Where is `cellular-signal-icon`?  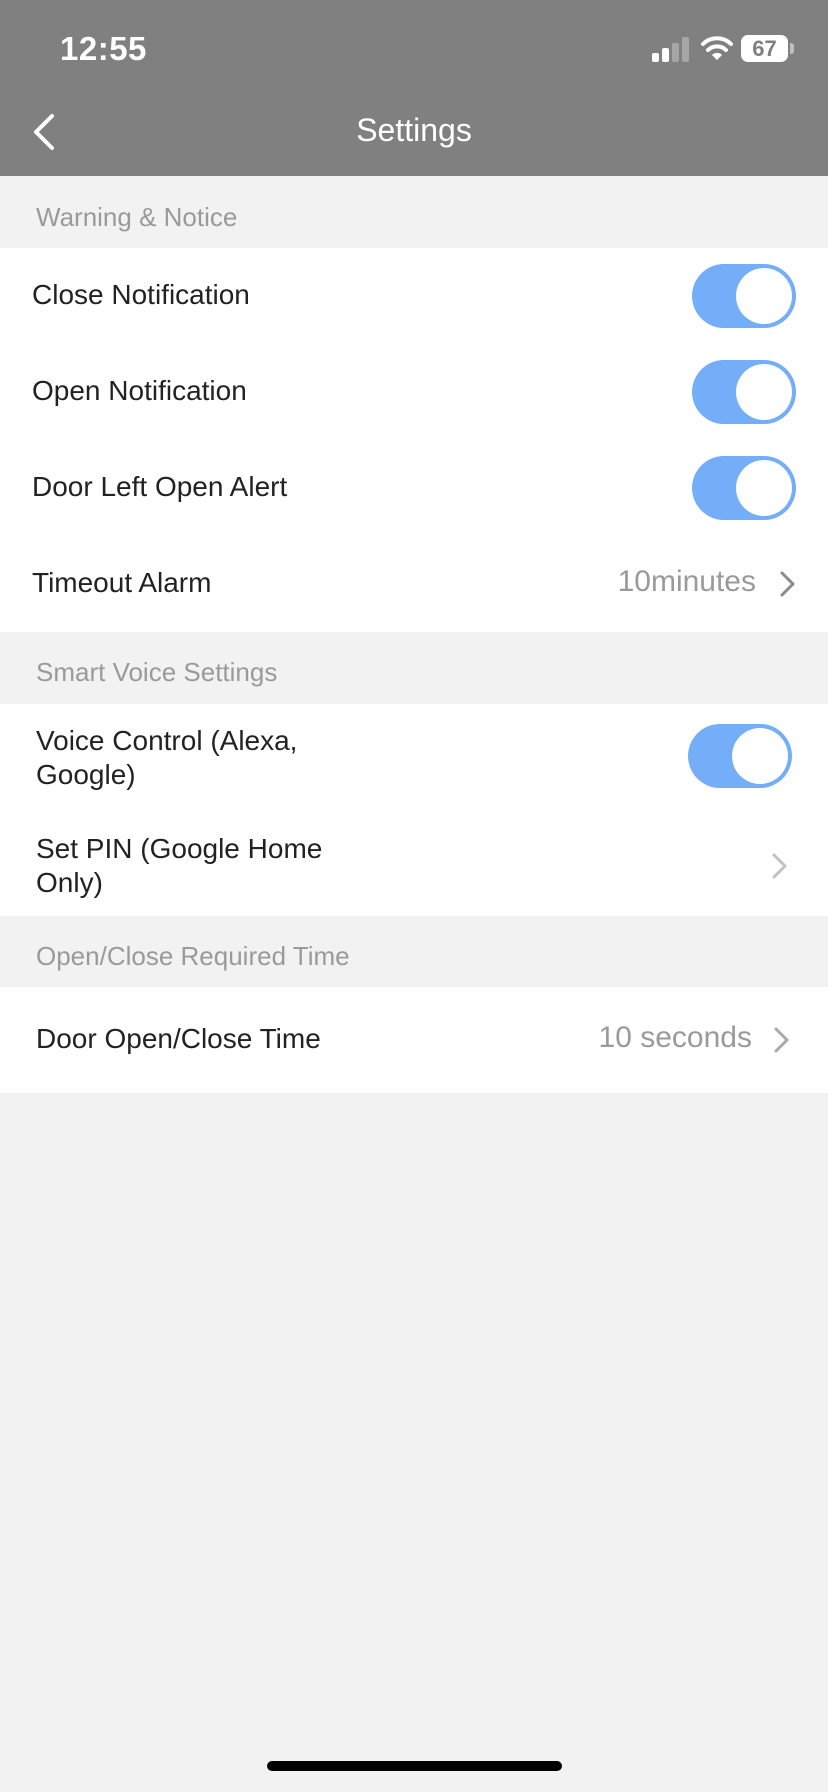
cellular-signal-icon is located at coordinates (671, 49).